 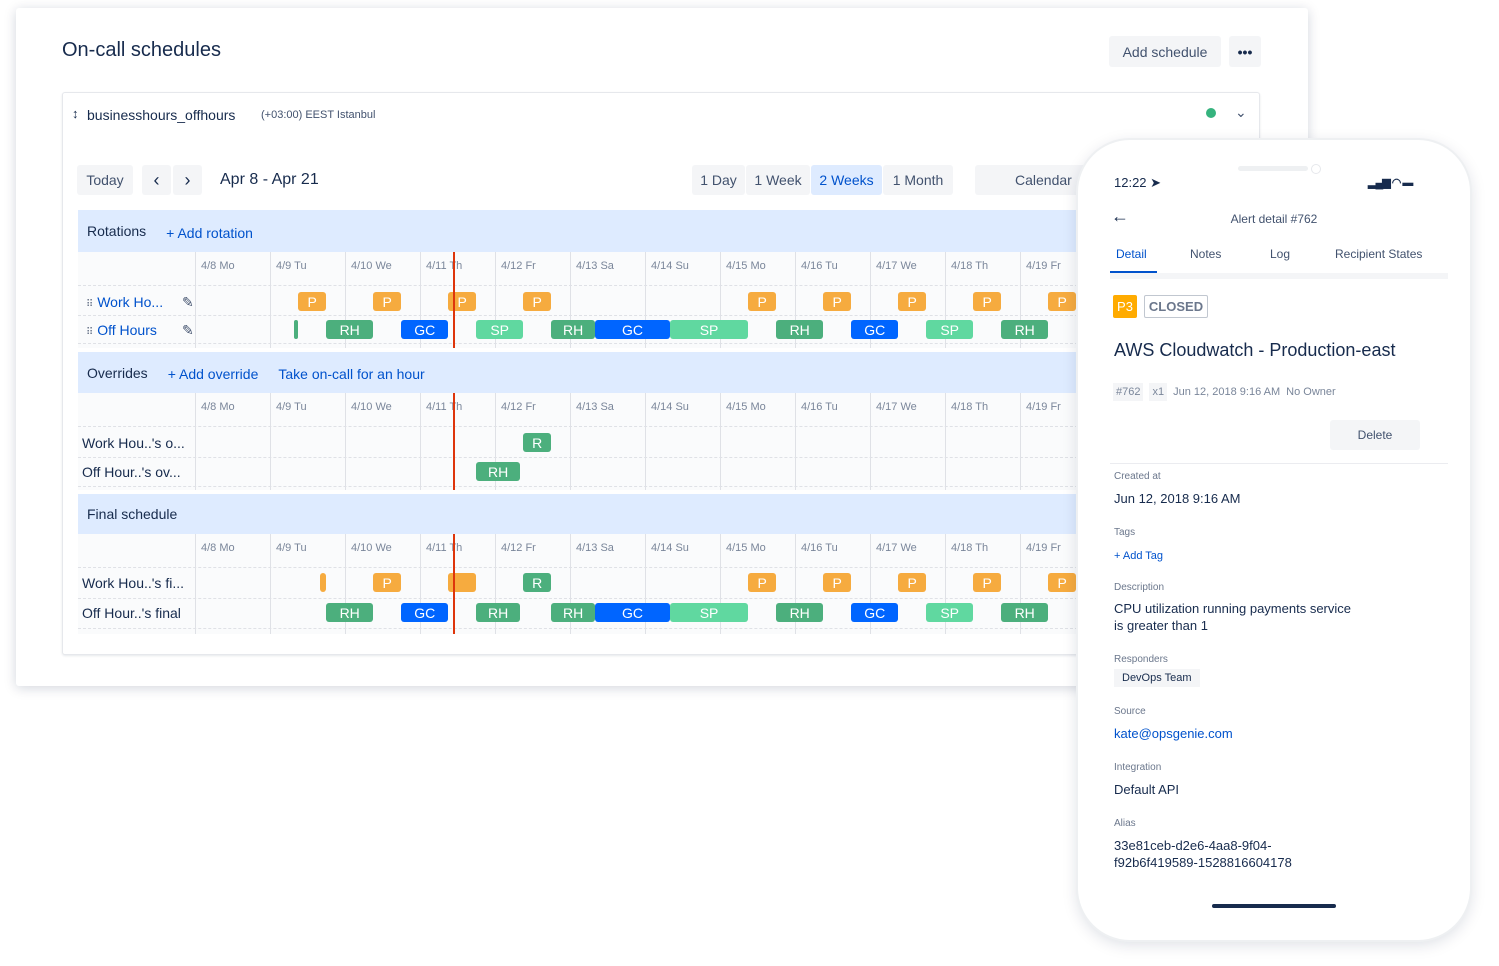 What do you see at coordinates (1274, 906) in the screenshot?
I see `home-indicator` at bounding box center [1274, 906].